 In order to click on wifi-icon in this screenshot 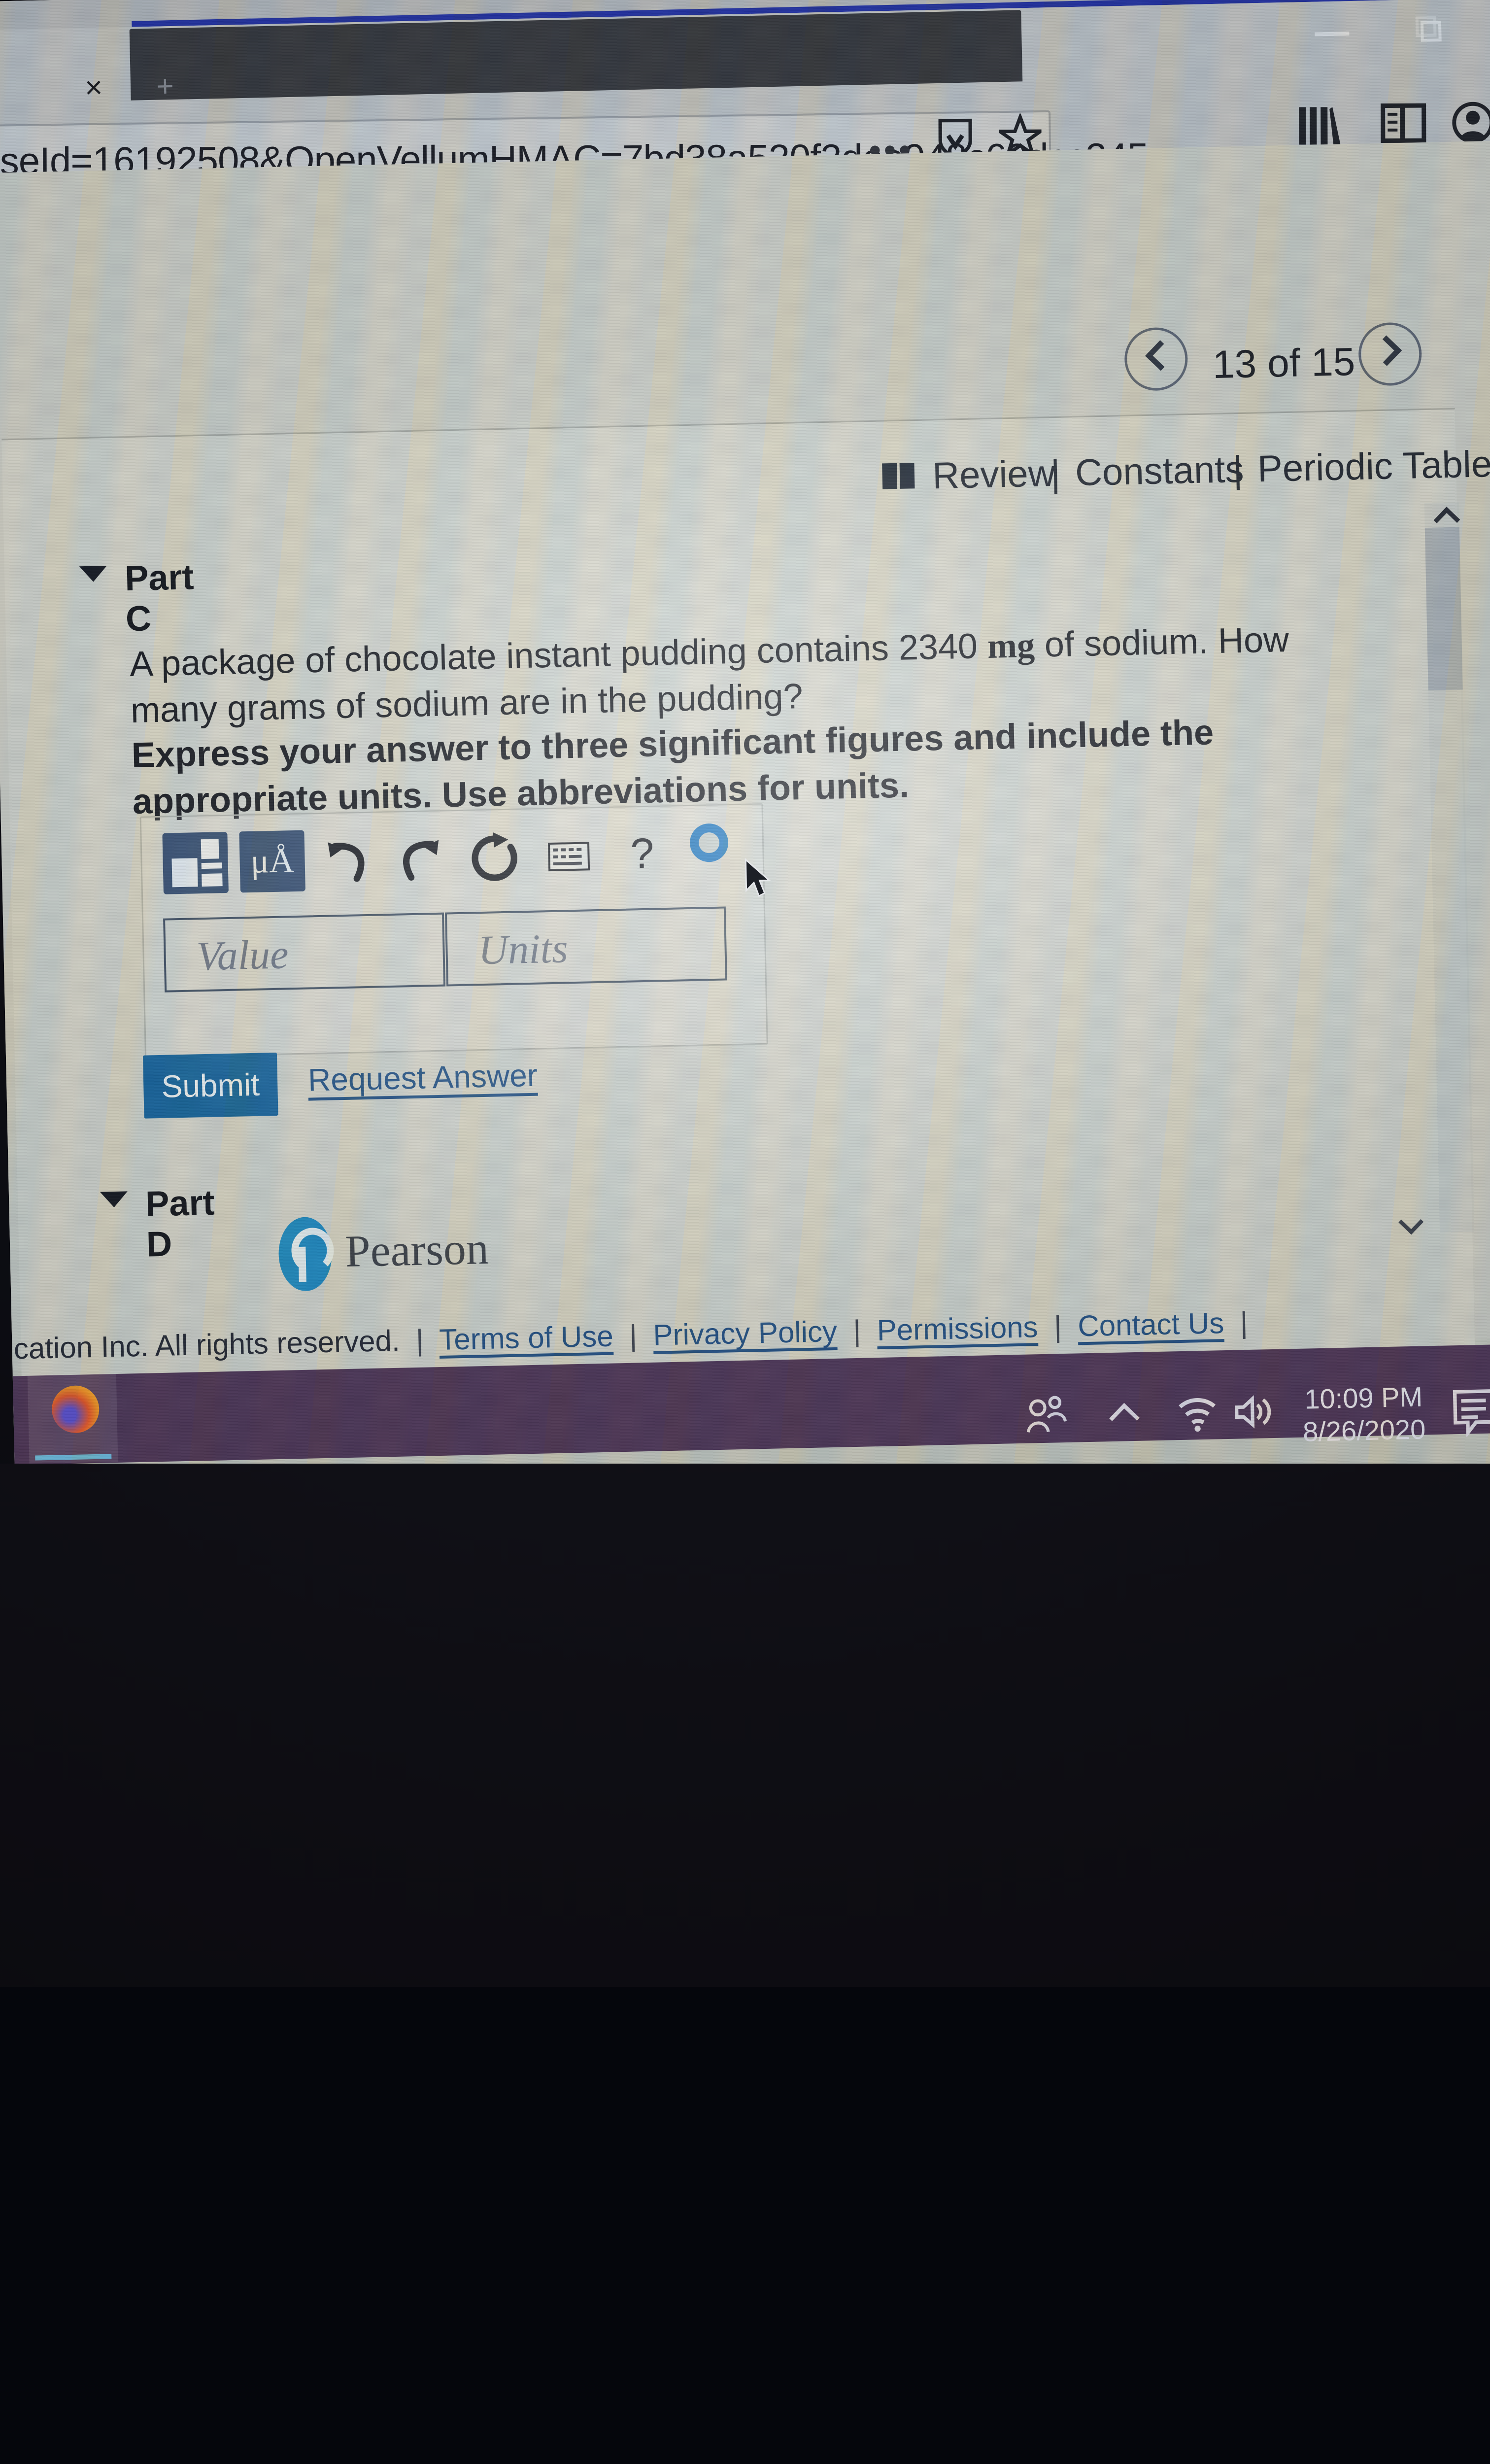, I will do `click(1196, 1412)`.